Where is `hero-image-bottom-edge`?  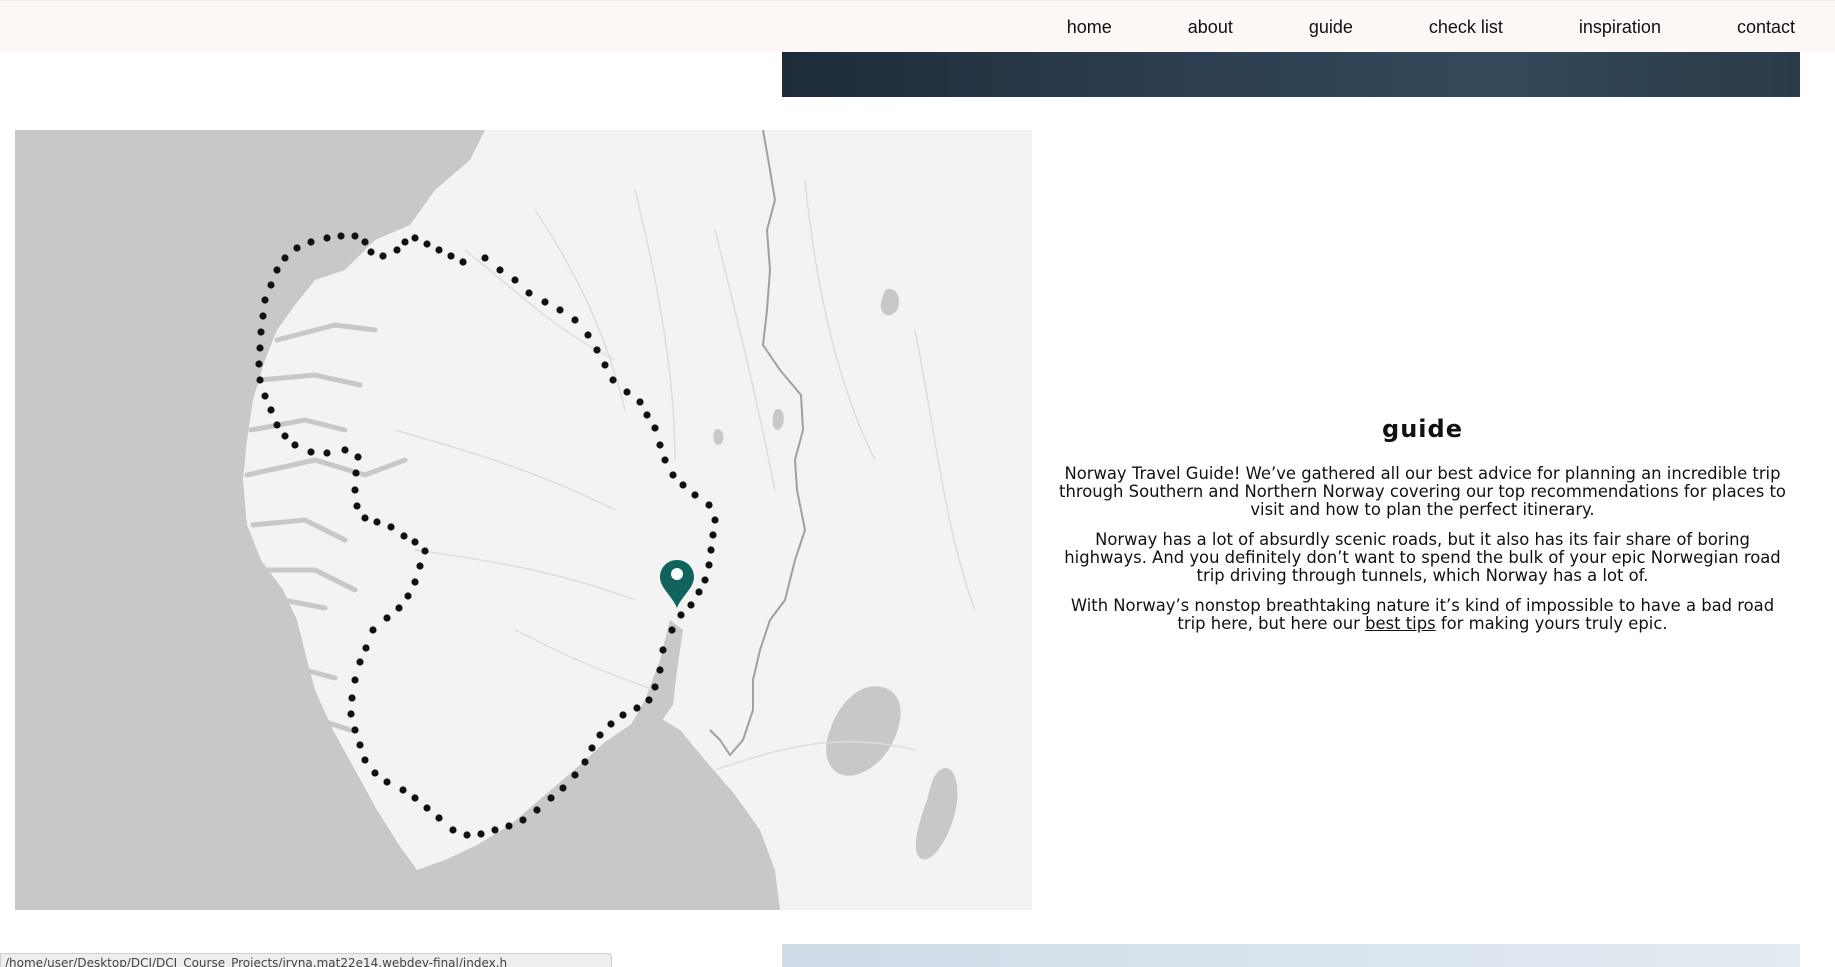 hero-image-bottom-edge is located at coordinates (1291, 74).